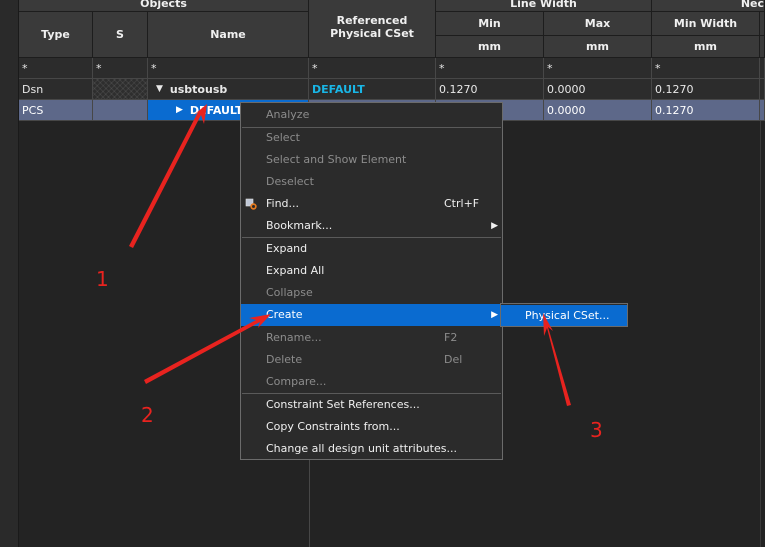 This screenshot has height=547, width=765. I want to click on annotation-label-3: 3, so click(596, 430).